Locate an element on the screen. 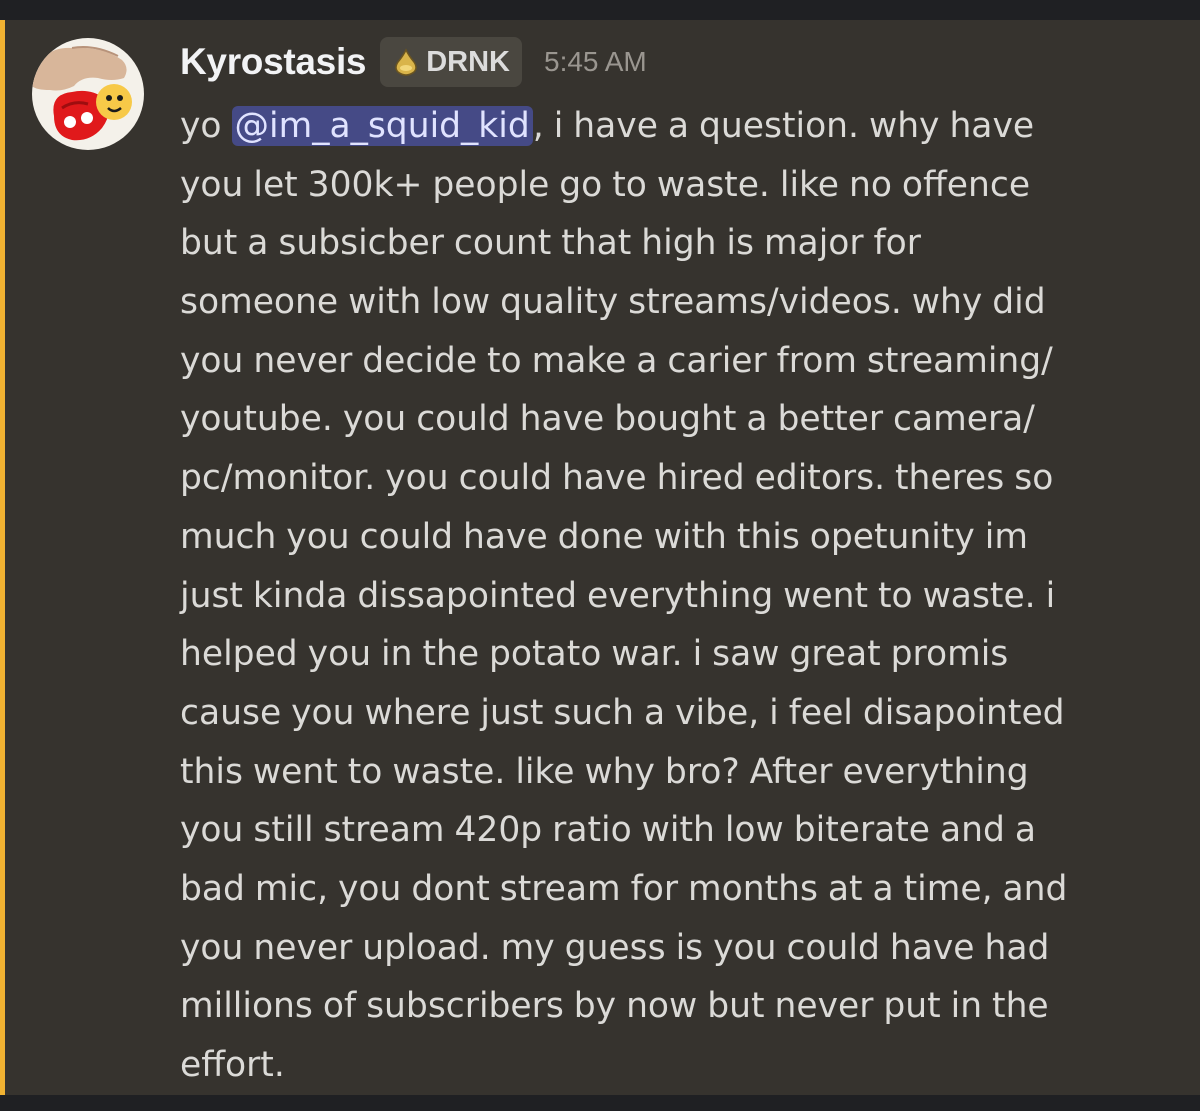 This screenshot has height=1111, width=1200. drink-drop-icon is located at coordinates (406, 62).